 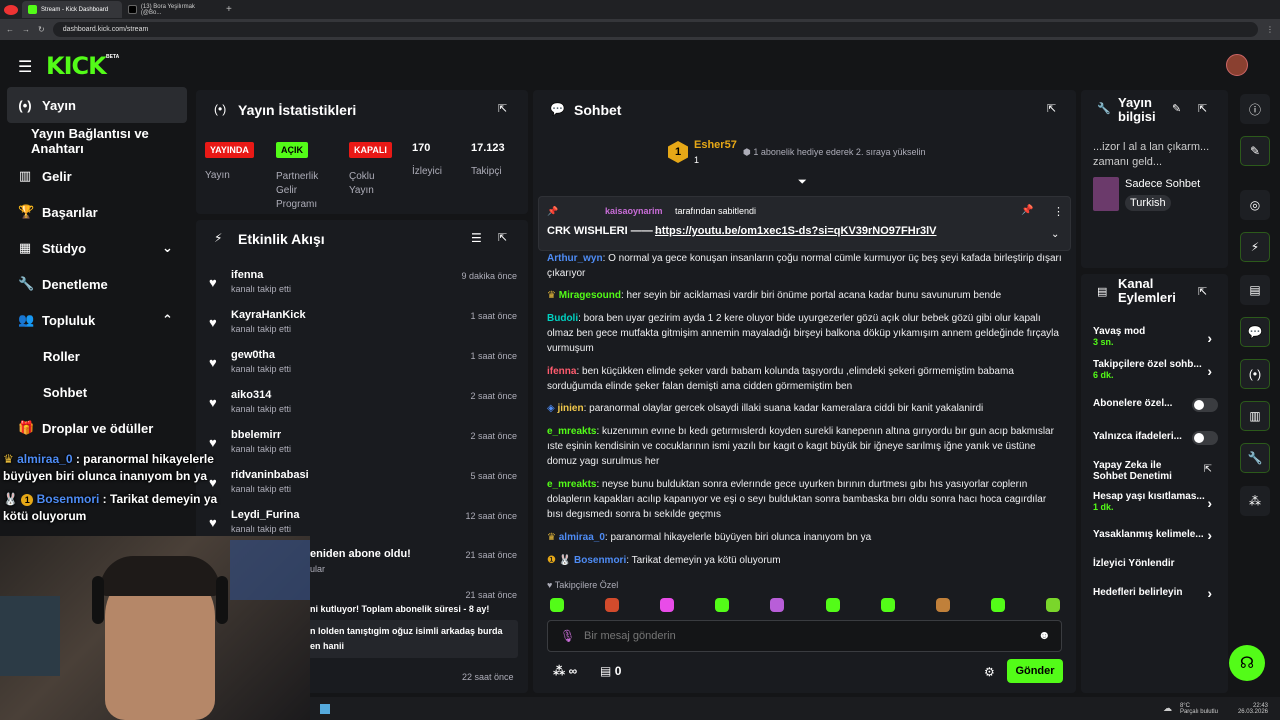 What do you see at coordinates (567, 636) in the screenshot?
I see `microphone-icon: 🎙` at bounding box center [567, 636].